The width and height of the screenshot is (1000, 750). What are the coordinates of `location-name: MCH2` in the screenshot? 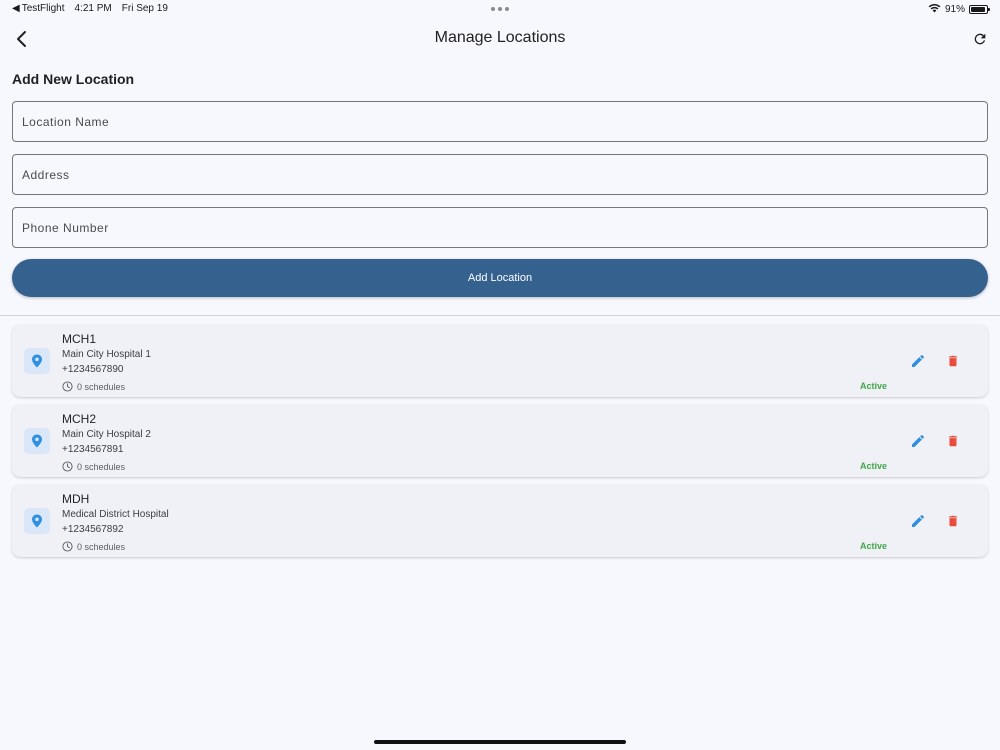 It's located at (79, 419).